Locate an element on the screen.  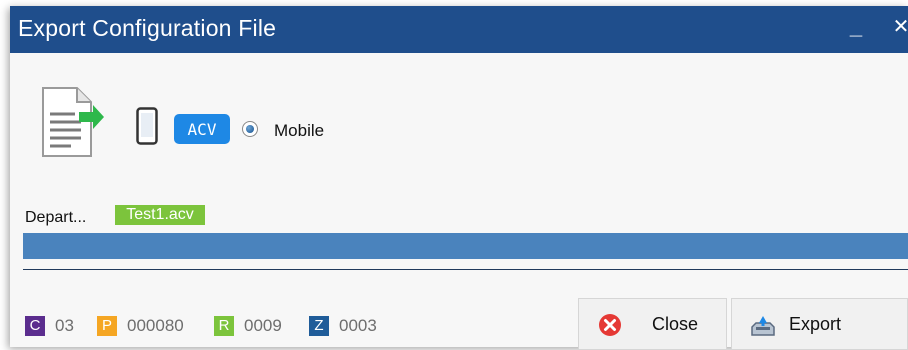
export-button: Export is located at coordinates (819, 324).